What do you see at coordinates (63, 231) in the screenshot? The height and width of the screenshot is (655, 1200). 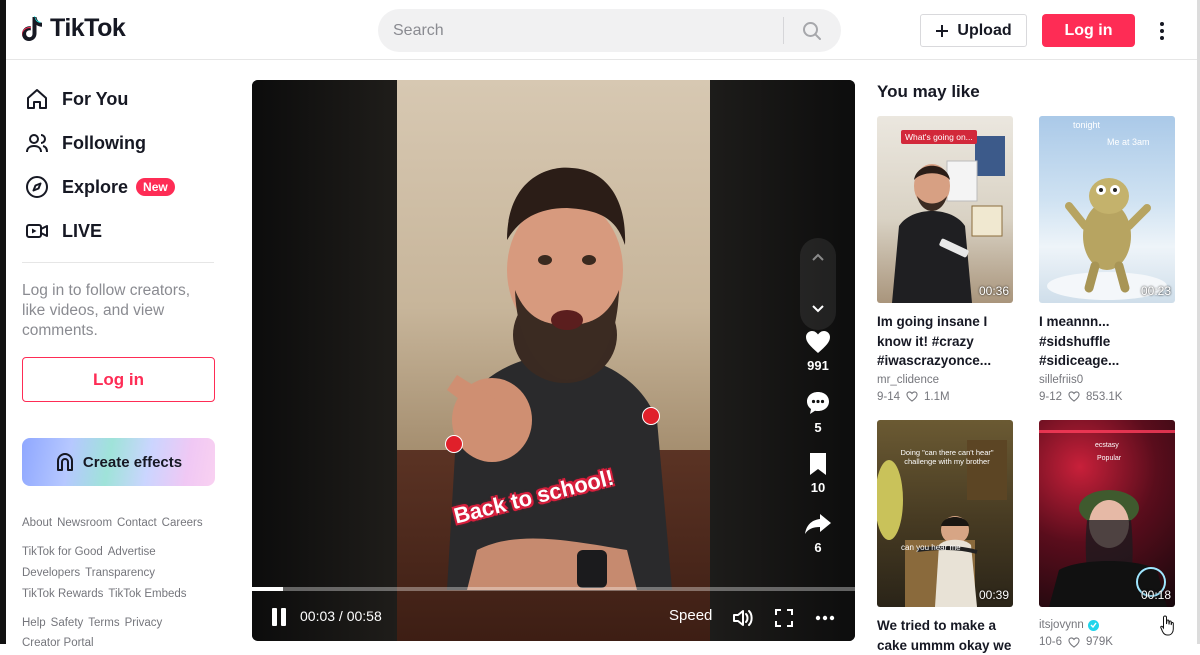 I see `sidebar-item-live: LIVE` at bounding box center [63, 231].